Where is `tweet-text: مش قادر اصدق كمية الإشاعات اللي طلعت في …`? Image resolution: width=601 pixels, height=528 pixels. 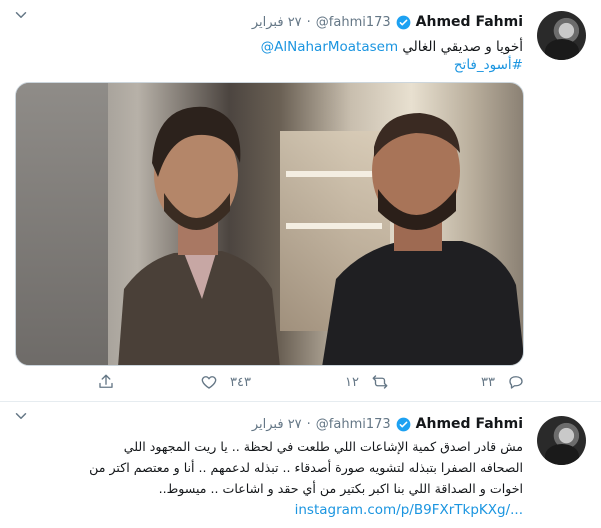
tweet-text: مش قادر اصدق كمية الإشاعات اللي طلعت في … is located at coordinates (323, 446).